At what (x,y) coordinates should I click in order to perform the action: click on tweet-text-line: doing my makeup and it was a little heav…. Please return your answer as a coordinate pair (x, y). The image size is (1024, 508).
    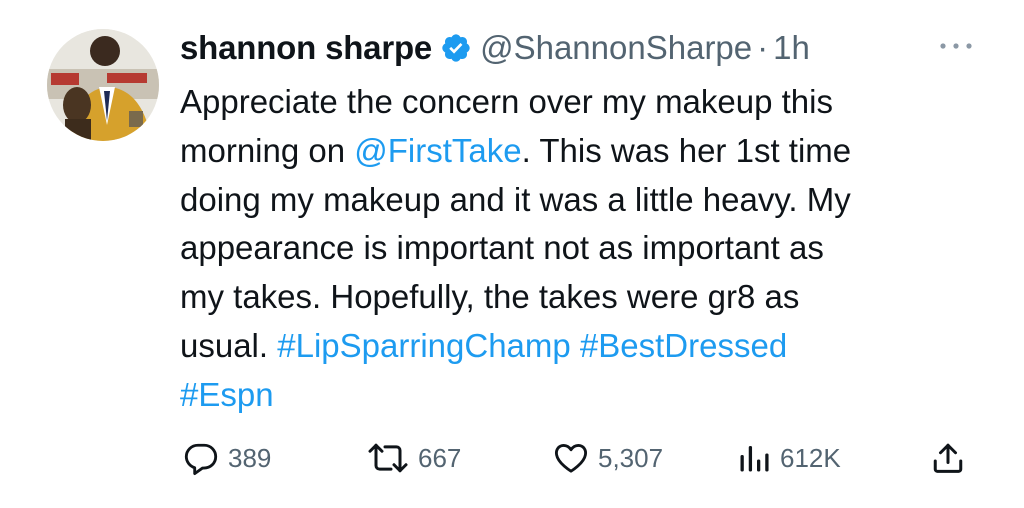
    Looking at the image, I should click on (580, 200).